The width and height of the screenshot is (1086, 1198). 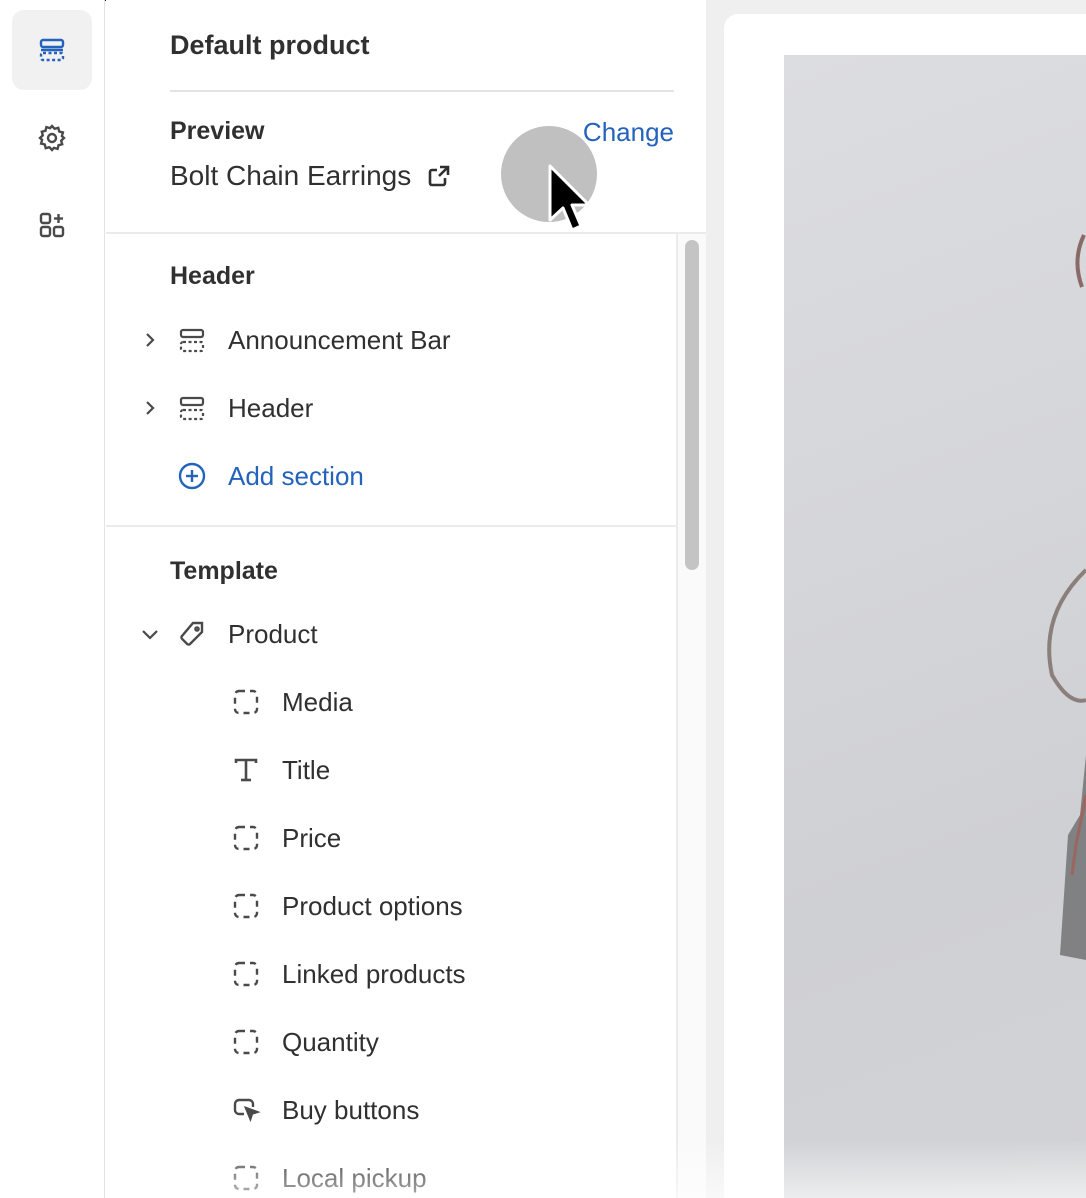 What do you see at coordinates (692, 405) in the screenshot?
I see `scrollbar-thumb` at bounding box center [692, 405].